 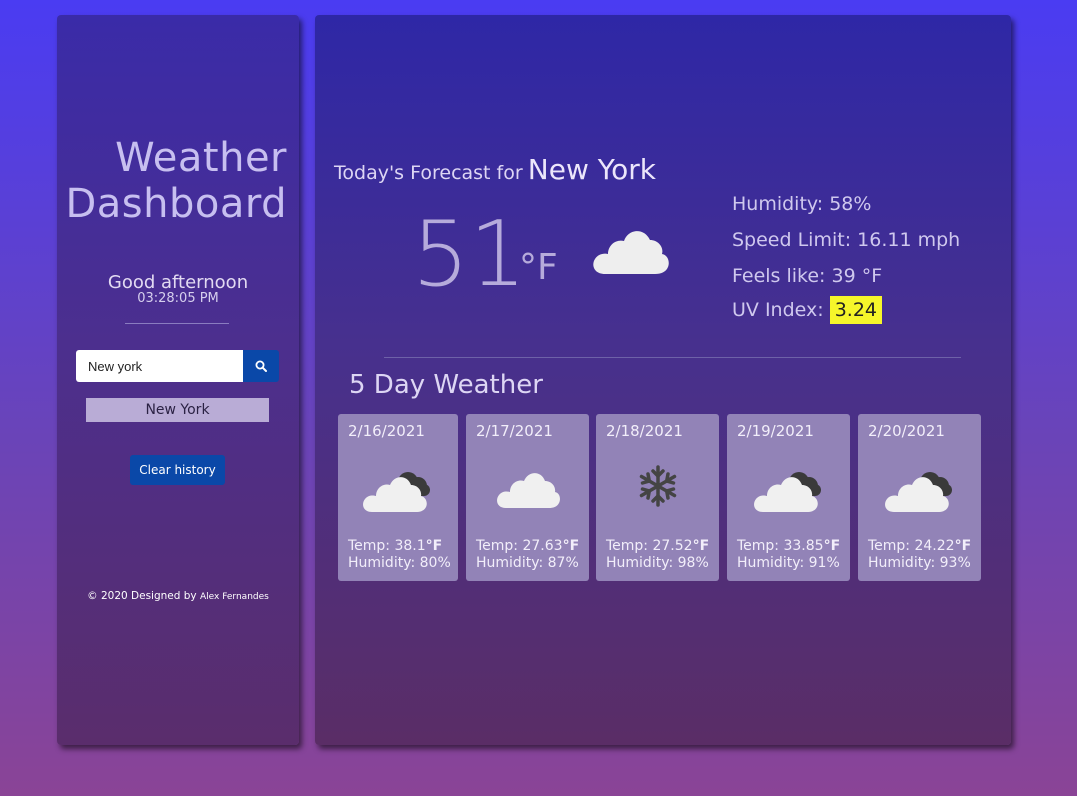 I want to click on temp-value: 24.22, so click(x=934, y=546).